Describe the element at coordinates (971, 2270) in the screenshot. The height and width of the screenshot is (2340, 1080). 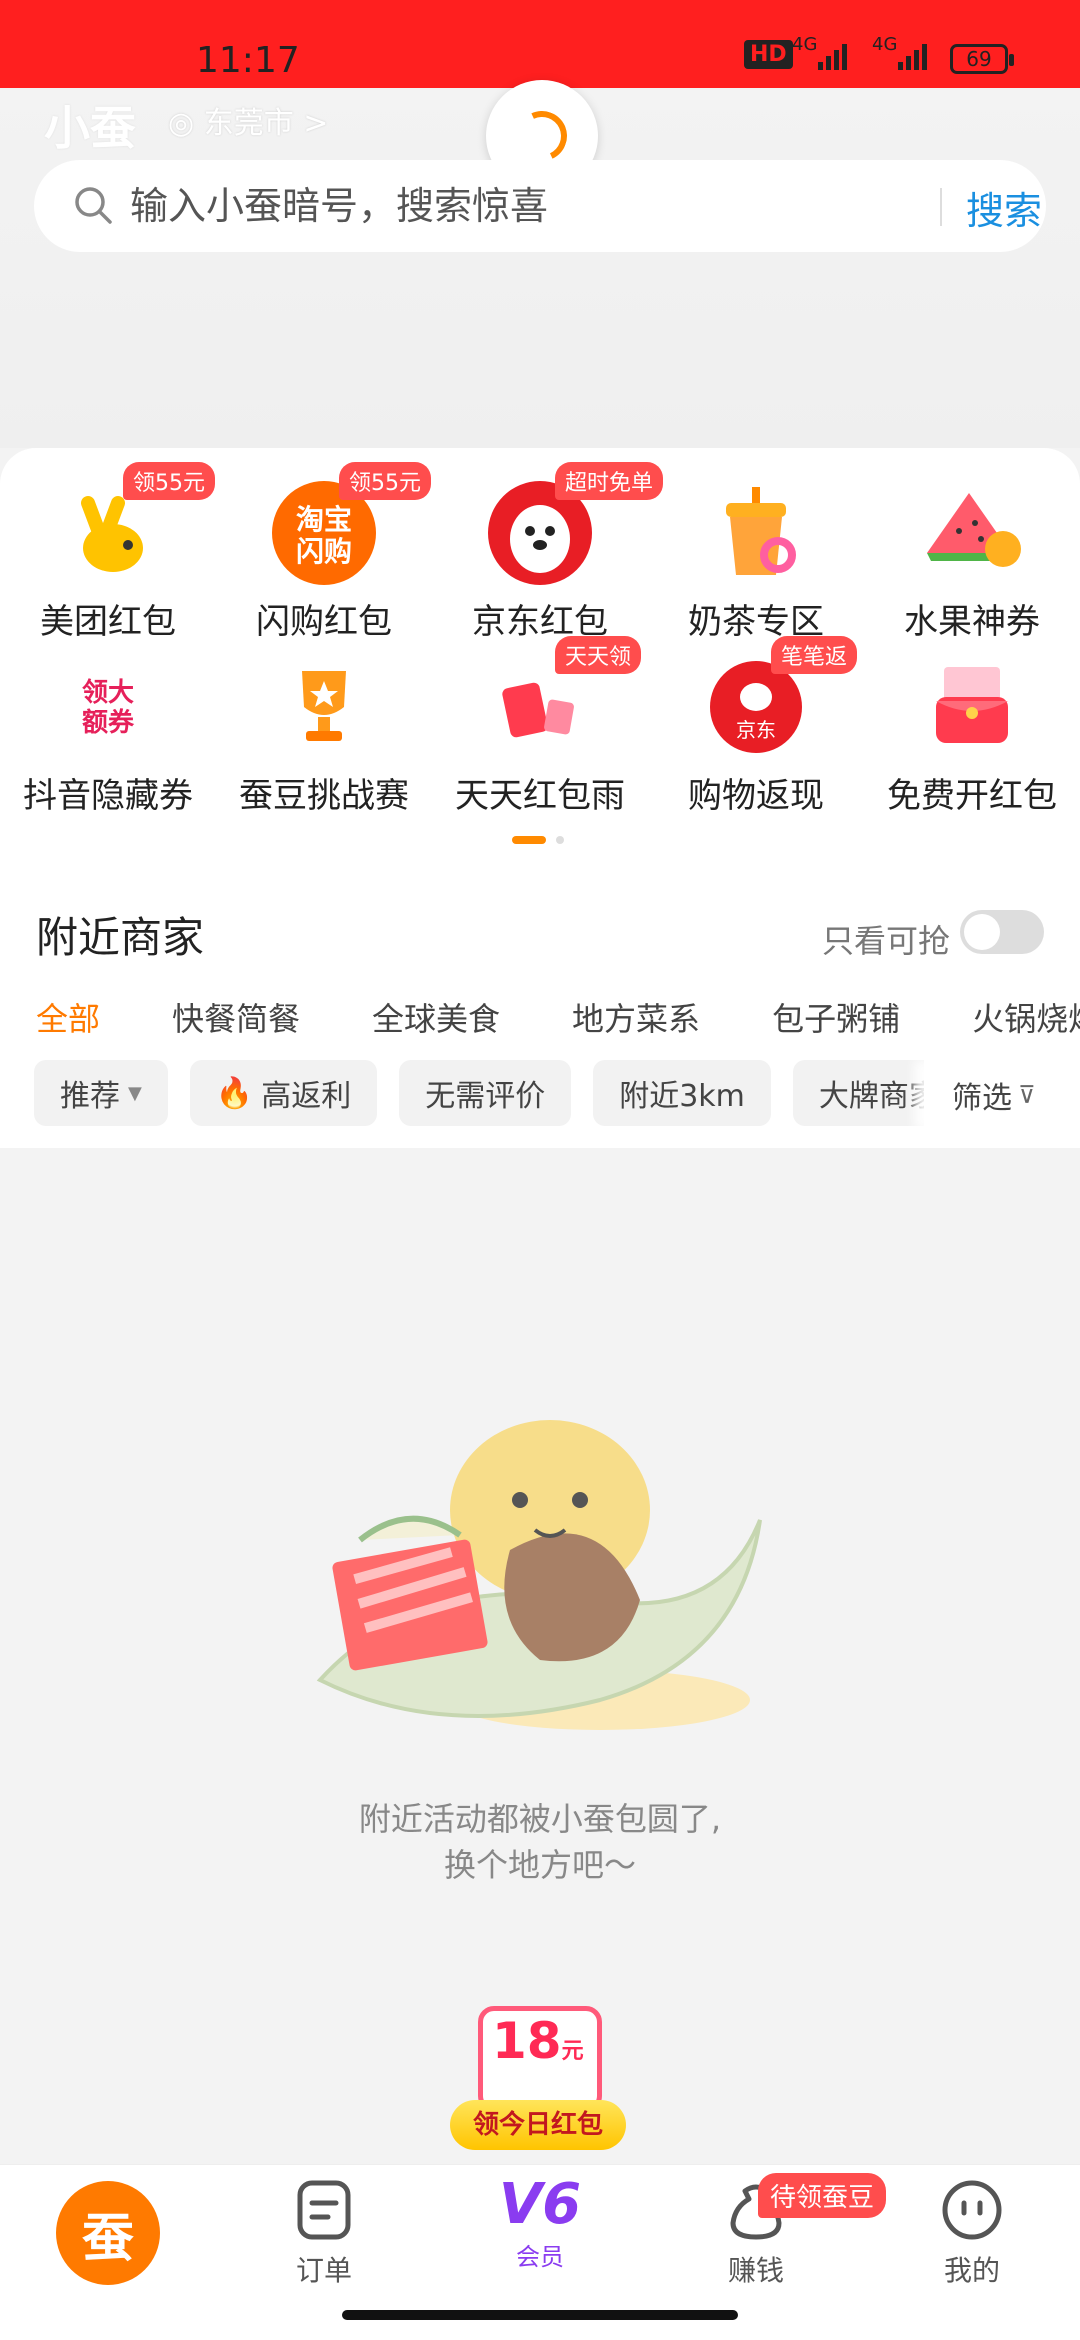
I see `nav-label: 我的` at that location.